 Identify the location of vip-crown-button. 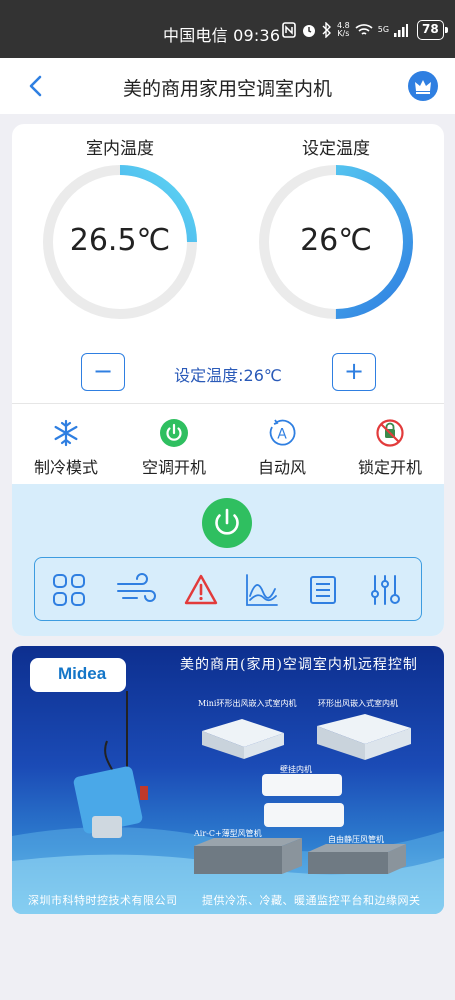
(423, 86).